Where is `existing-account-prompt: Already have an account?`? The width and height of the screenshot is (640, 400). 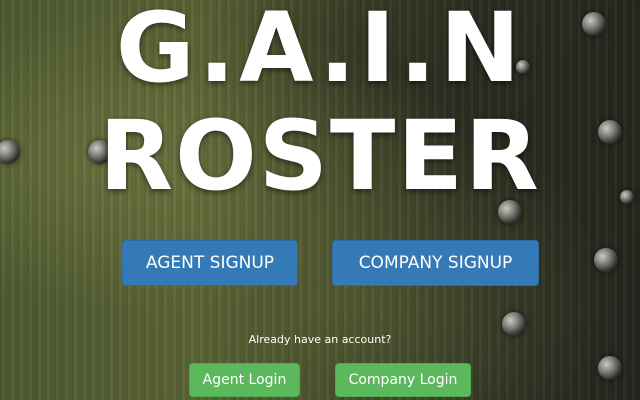
existing-account-prompt: Already have an account? is located at coordinates (320, 339).